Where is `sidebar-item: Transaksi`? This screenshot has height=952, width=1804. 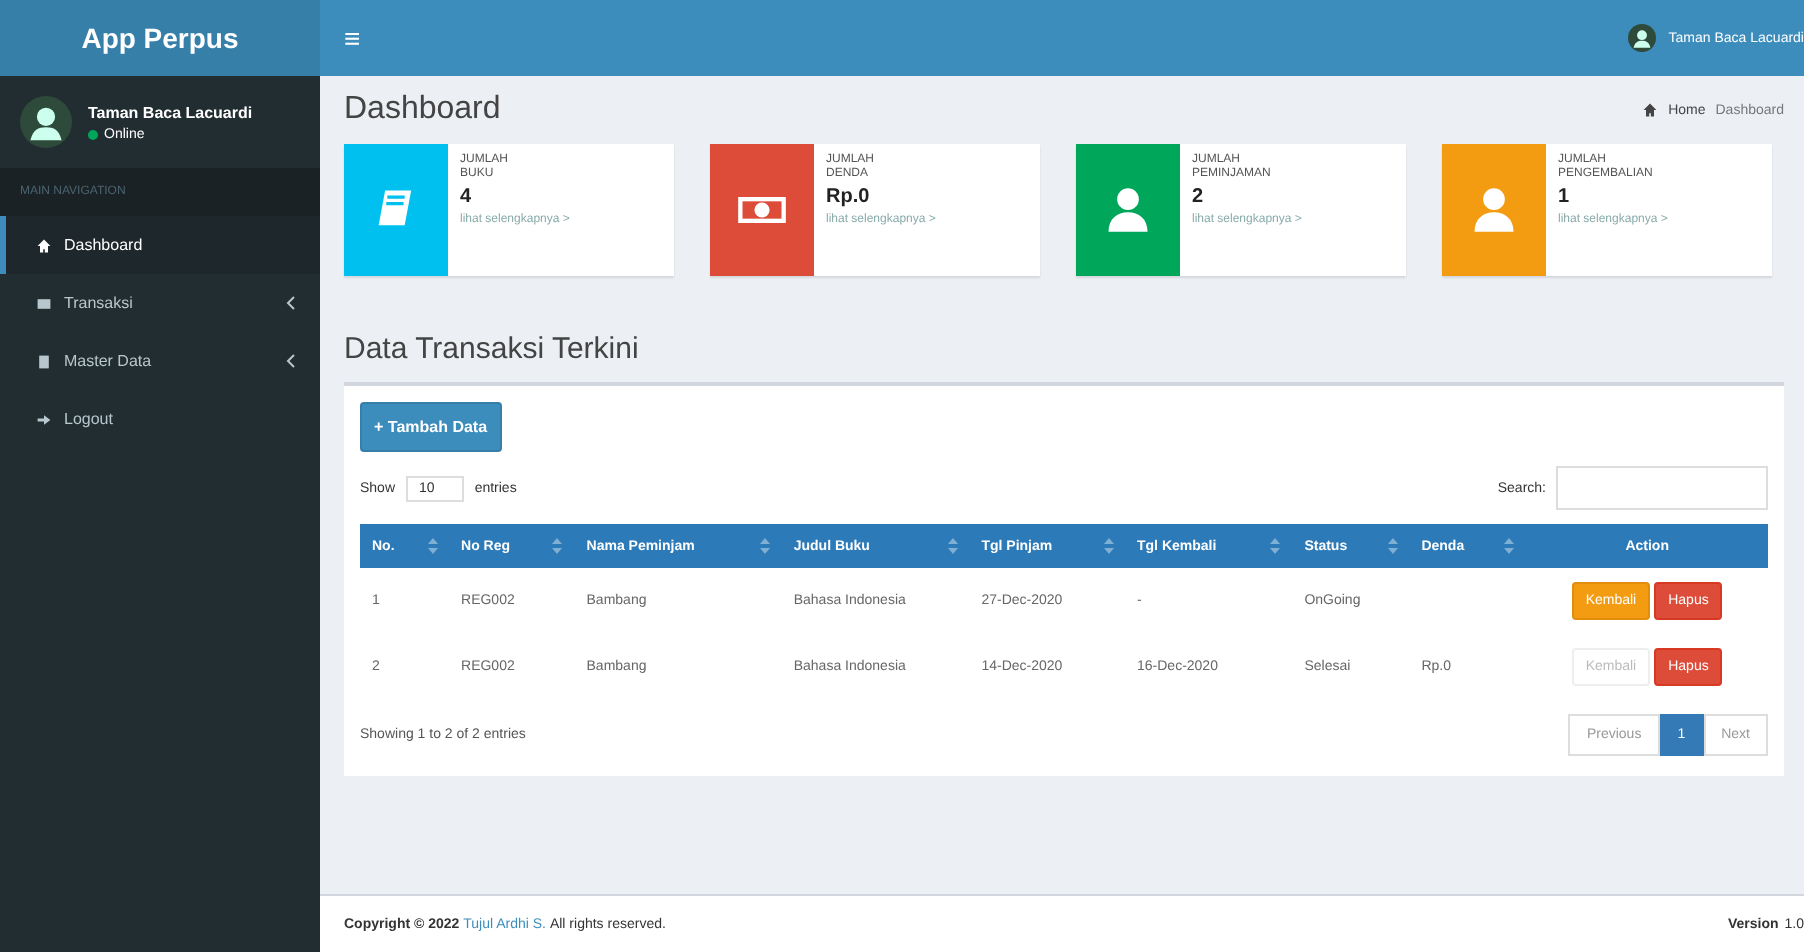 sidebar-item: Transaksi is located at coordinates (160, 303).